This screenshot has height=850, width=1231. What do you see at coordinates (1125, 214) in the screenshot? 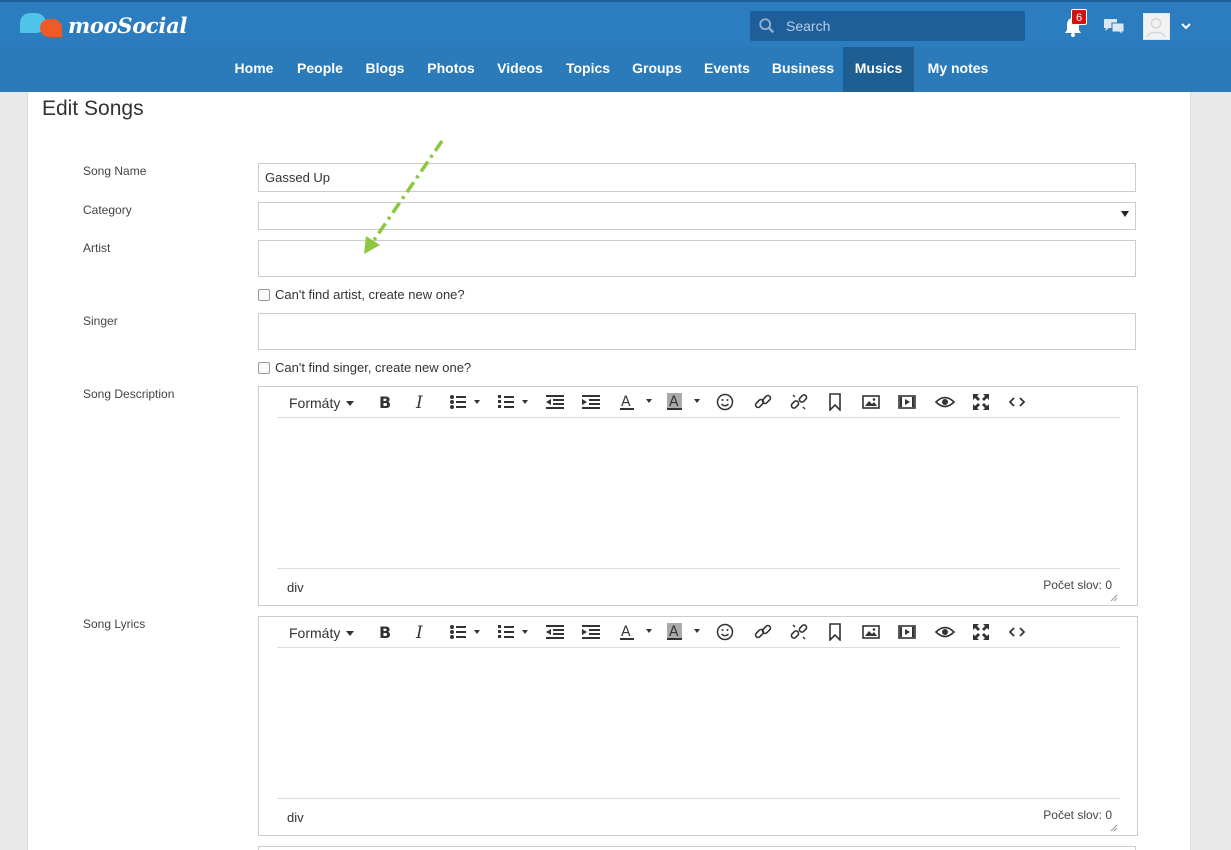
I see `dropdown-arrow-icon` at bounding box center [1125, 214].